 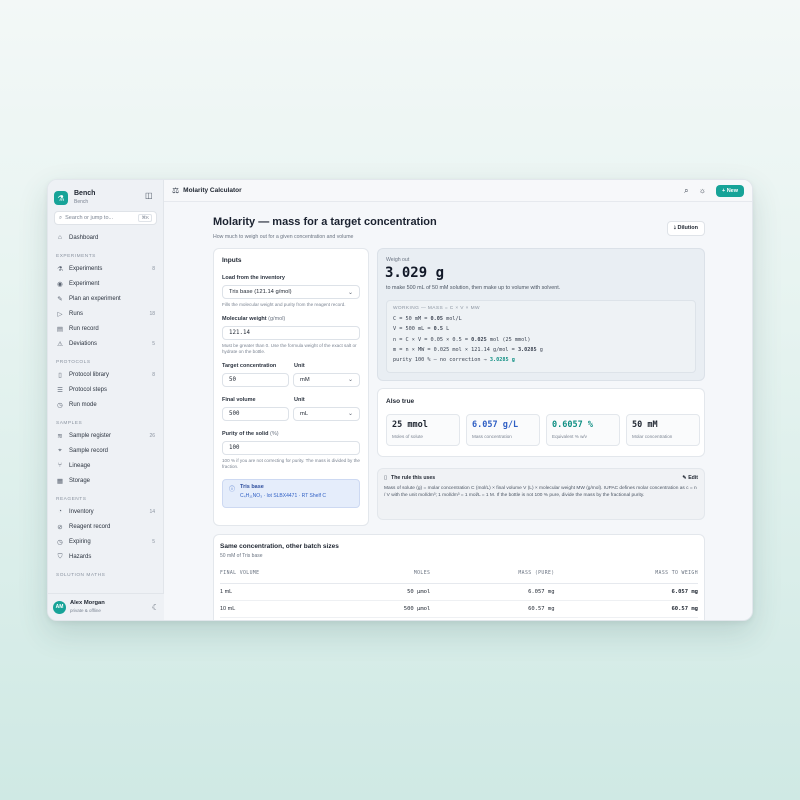 What do you see at coordinates (105, 283) in the screenshot?
I see `sidebar-item-experiments: ◉ Experiment` at bounding box center [105, 283].